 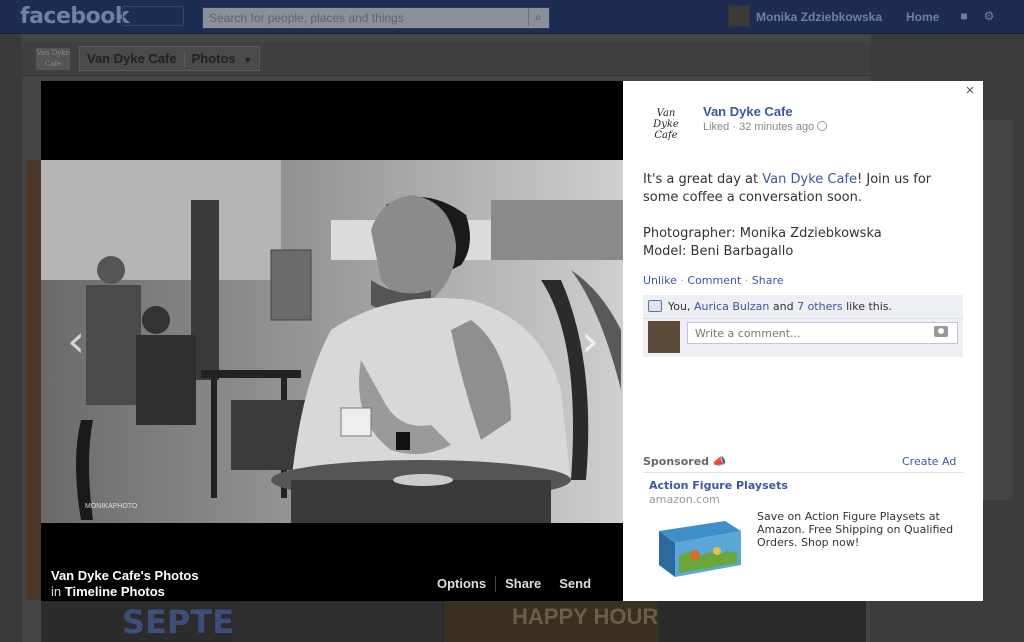 What do you see at coordinates (56, 591) in the screenshot?
I see `album-in-label: in` at bounding box center [56, 591].